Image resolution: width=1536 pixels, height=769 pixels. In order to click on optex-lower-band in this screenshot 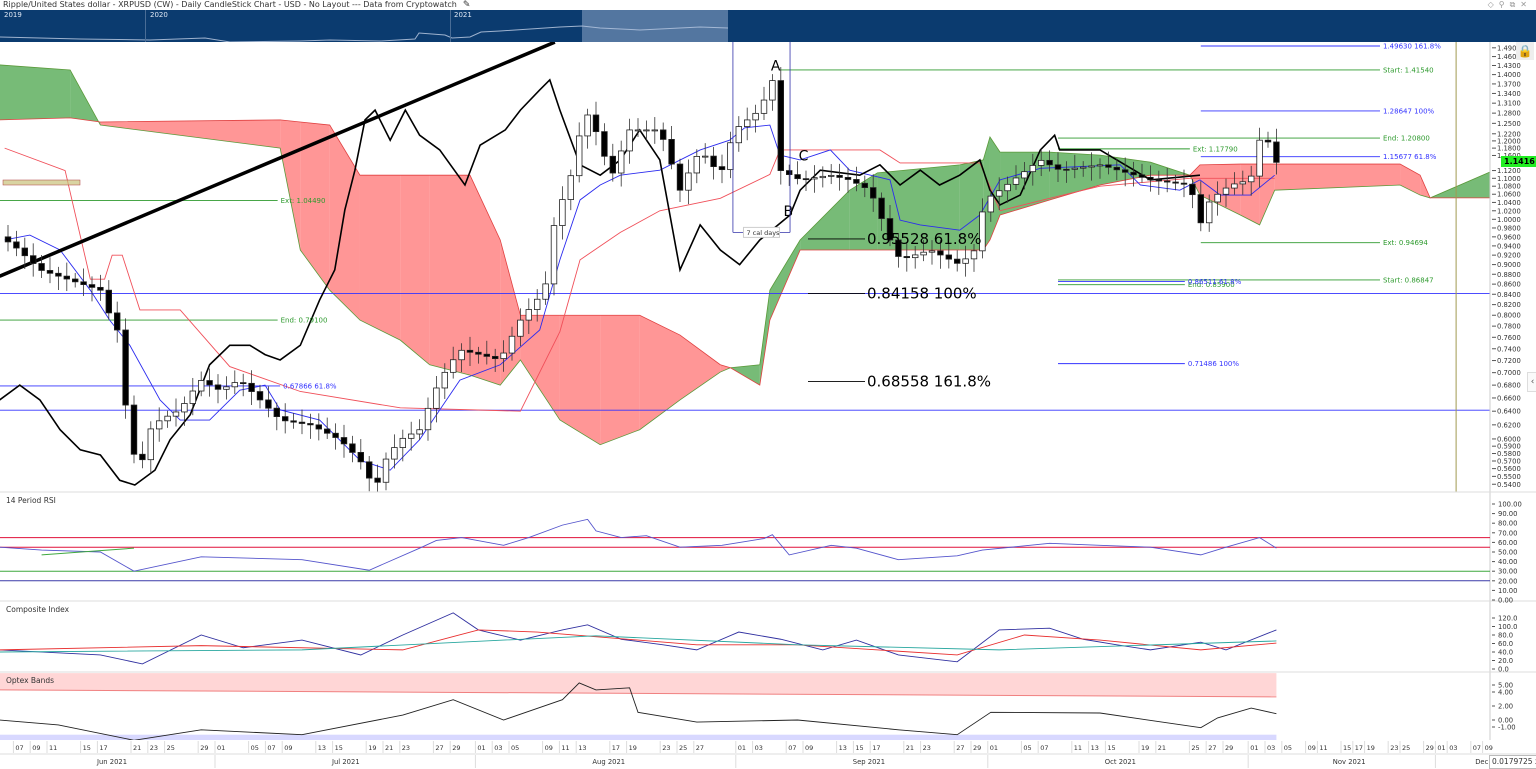, I will do `click(638, 737)`.